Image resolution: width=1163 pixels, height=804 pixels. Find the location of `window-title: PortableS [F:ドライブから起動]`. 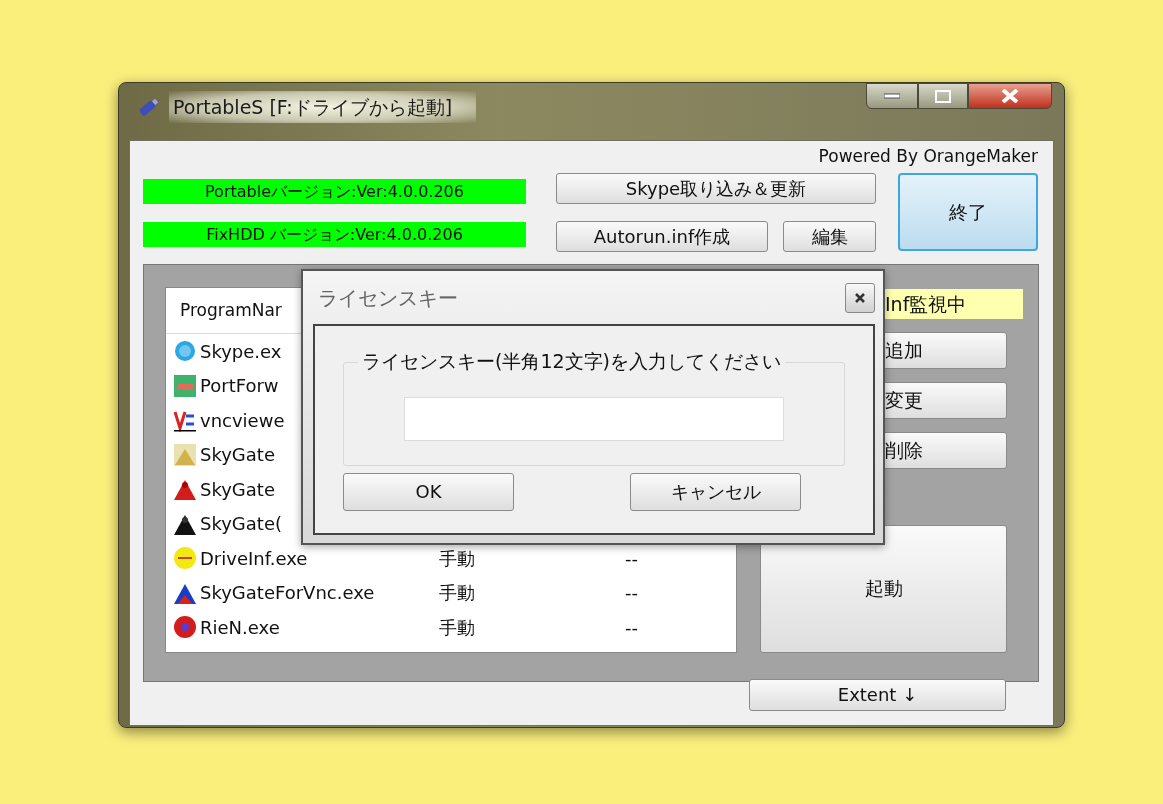

window-title: PortableS [F:ドライブから起動] is located at coordinates (323, 107).